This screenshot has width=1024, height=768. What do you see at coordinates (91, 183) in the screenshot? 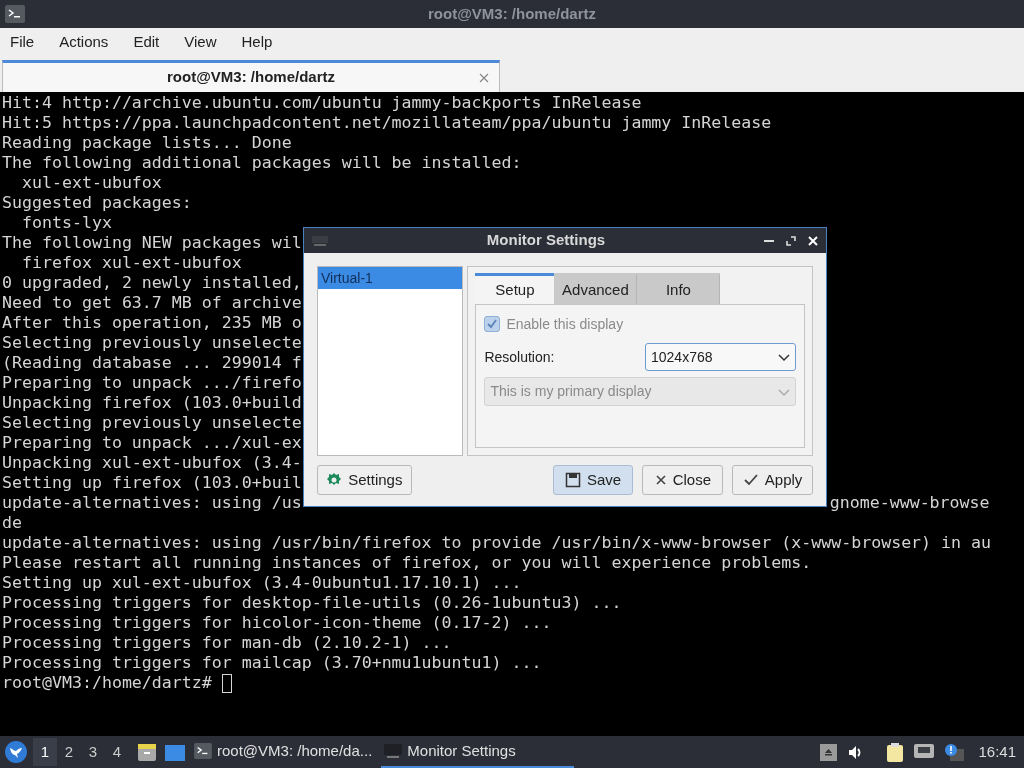
I see `terminal-line: xul-ext-ubufox` at bounding box center [91, 183].